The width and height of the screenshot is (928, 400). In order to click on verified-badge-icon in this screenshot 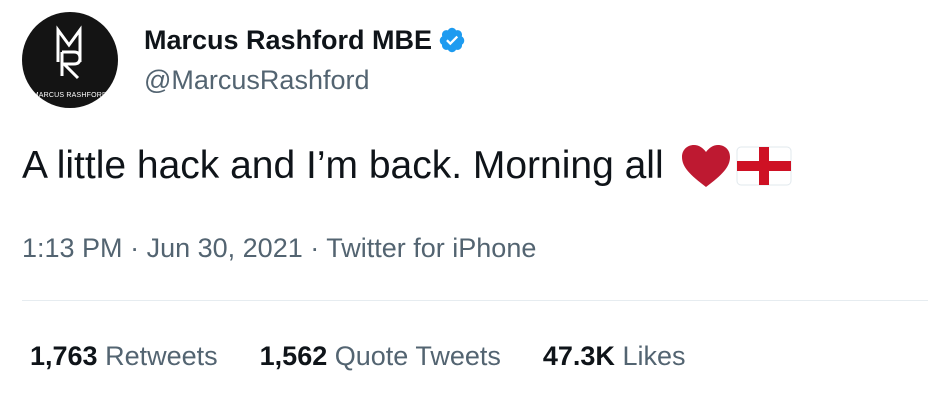, I will do `click(452, 40)`.